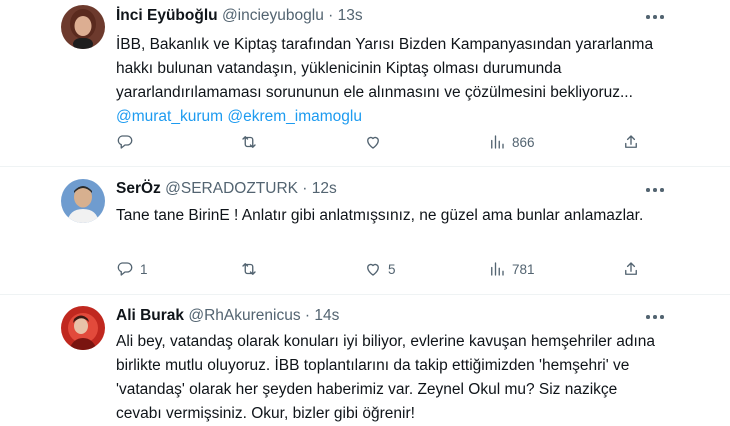  Describe the element at coordinates (294, 116) in the screenshot. I see `mention-link: @ekrem_imamoglu` at that location.